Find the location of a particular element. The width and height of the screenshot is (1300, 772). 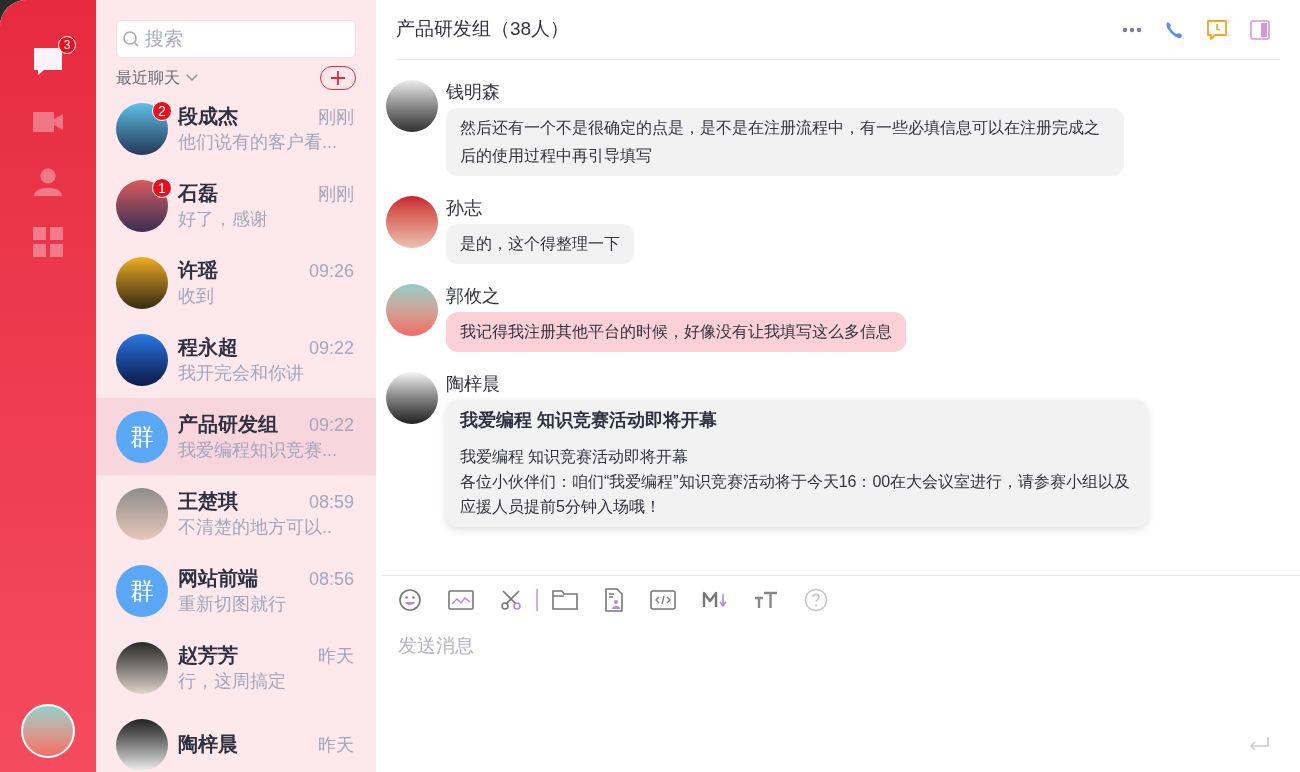

message-preview: 收到 is located at coordinates (196, 296).